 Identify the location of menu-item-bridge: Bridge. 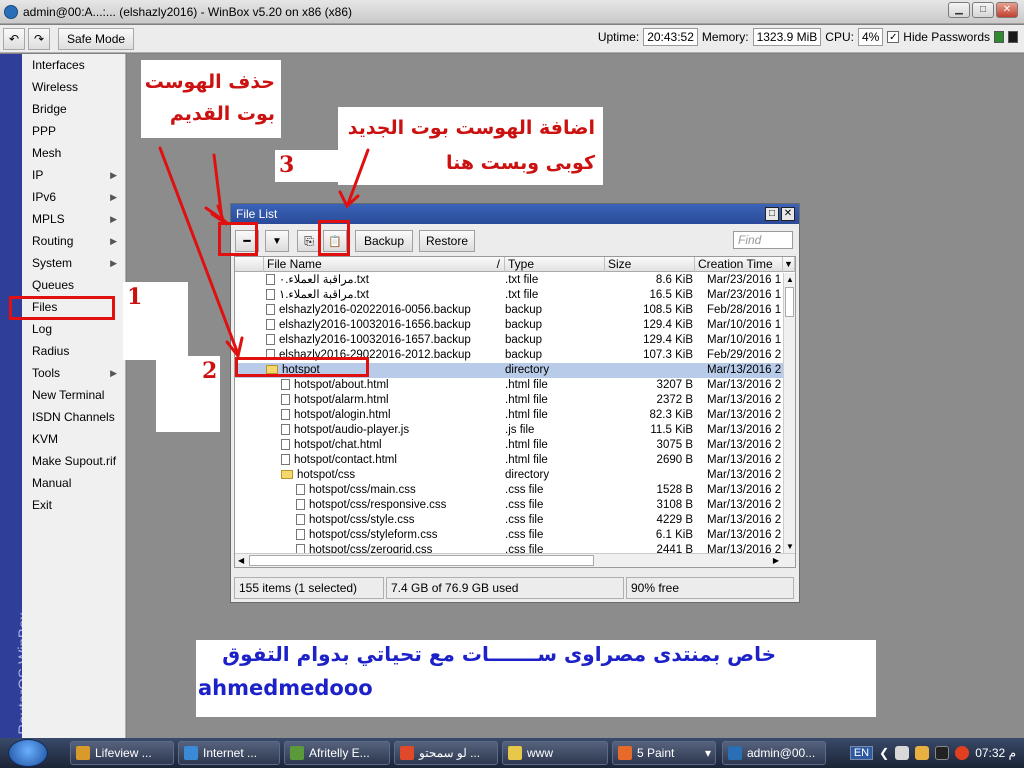
(73, 109).